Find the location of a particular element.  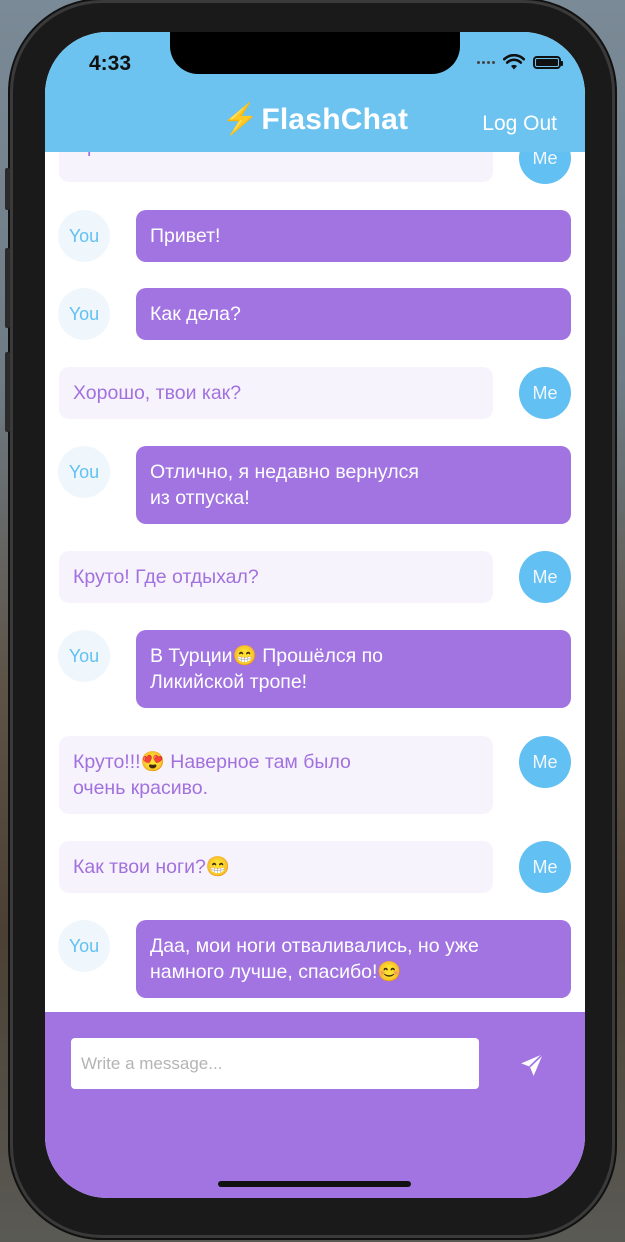

message-bubble-you: Отлично, я недавно вернулся из отпуска! is located at coordinates (353, 485).